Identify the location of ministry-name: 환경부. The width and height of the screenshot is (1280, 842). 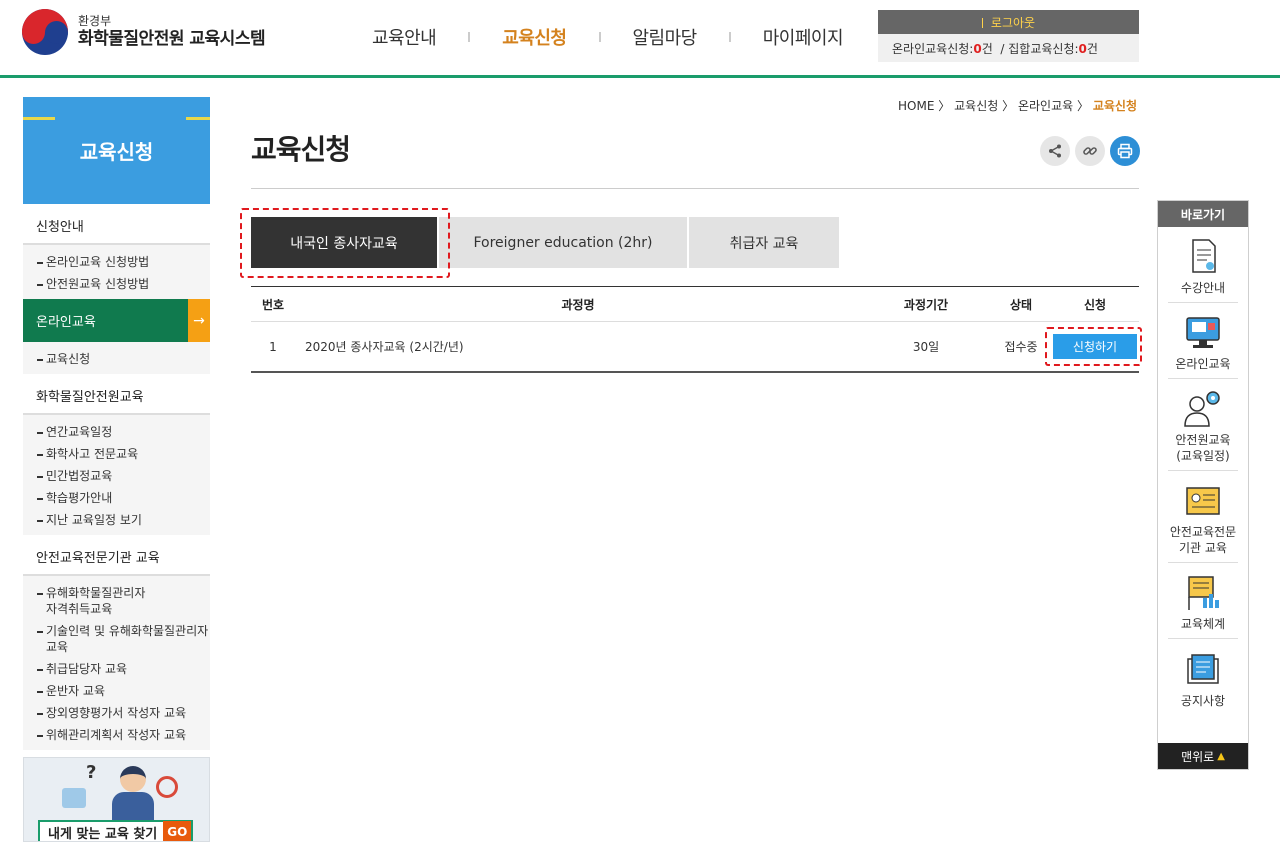
(95, 21).